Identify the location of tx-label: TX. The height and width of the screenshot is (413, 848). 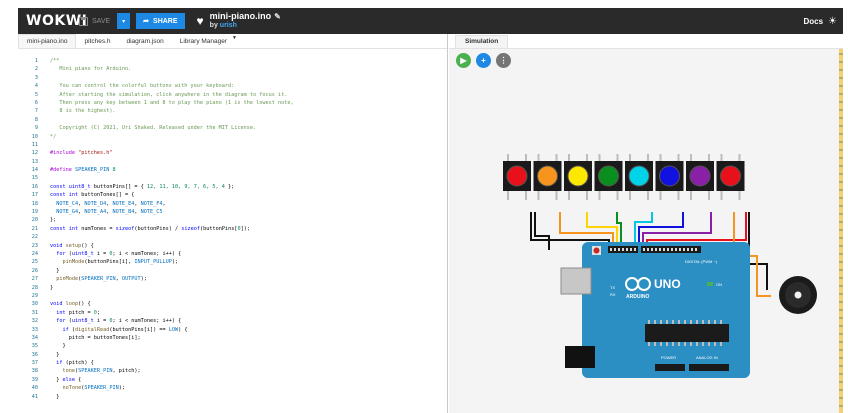
(612, 287).